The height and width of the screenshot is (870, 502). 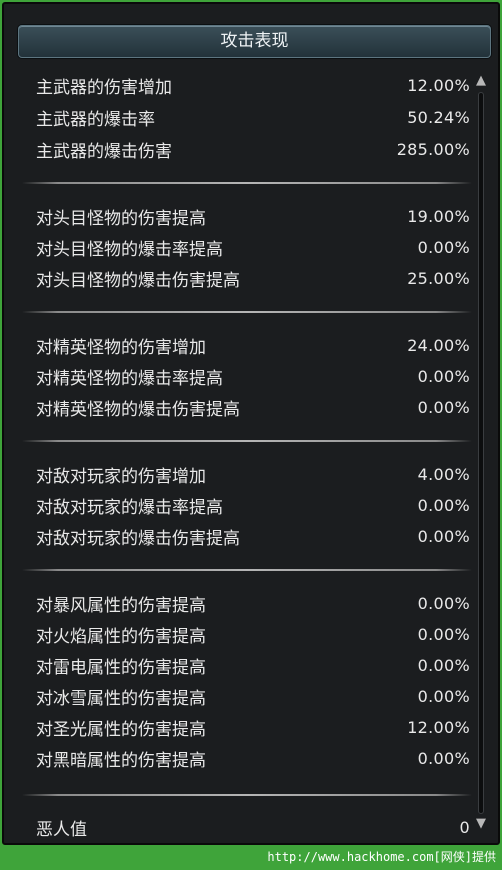 I want to click on stat-row: 对圣光属性的伤害提高 12.00%, so click(x=253, y=727).